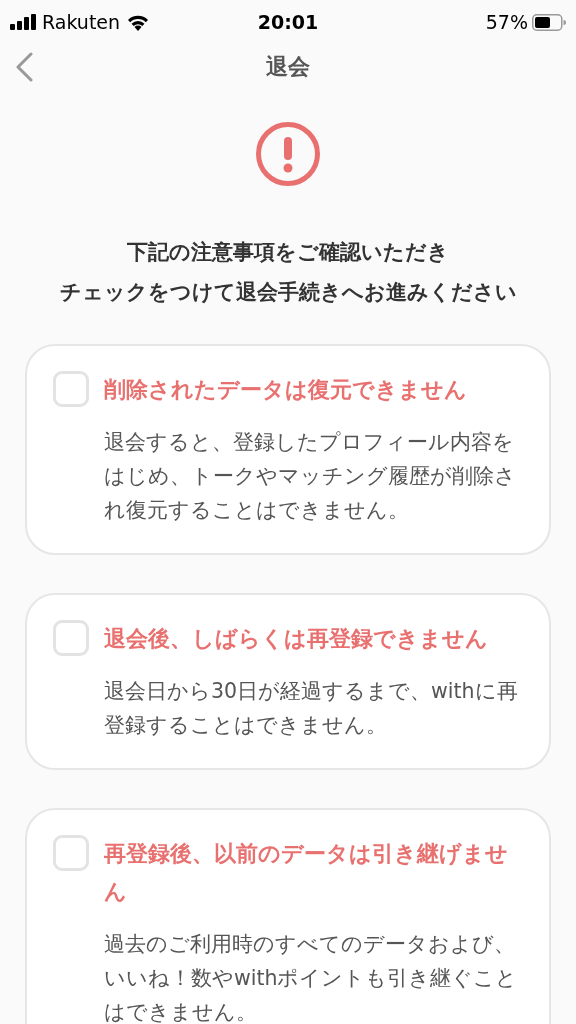  What do you see at coordinates (306, 873) in the screenshot?
I see `notice-title: 再登録後、以前のデータは引き継げません` at bounding box center [306, 873].